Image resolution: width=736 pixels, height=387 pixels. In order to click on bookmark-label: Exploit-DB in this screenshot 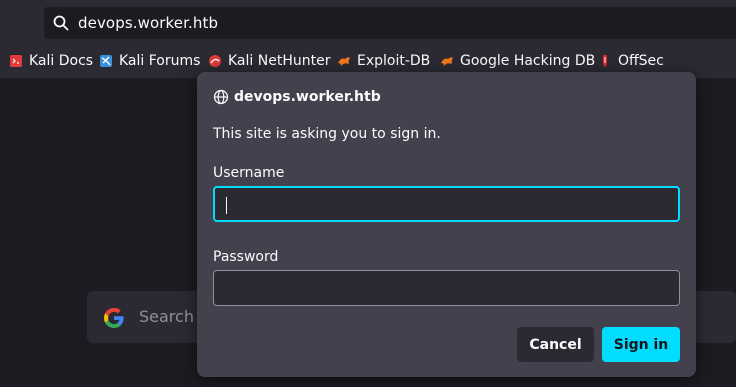, I will do `click(394, 61)`.